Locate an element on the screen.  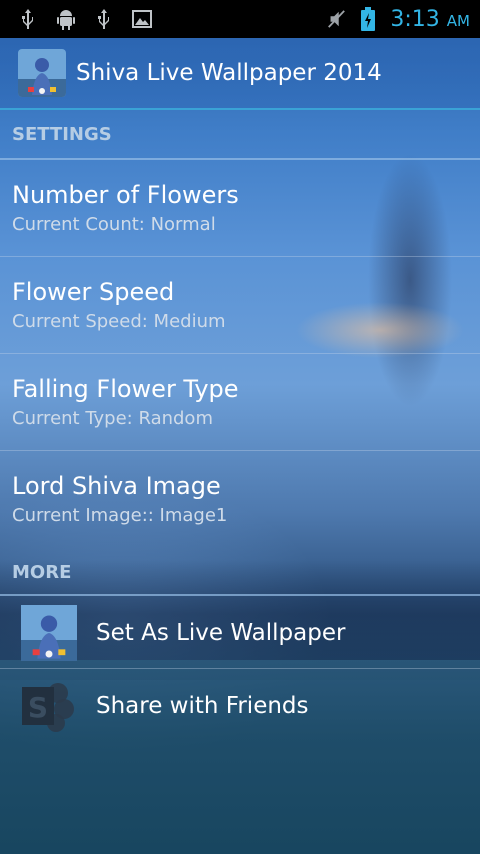
image-icon is located at coordinates (142, 19).